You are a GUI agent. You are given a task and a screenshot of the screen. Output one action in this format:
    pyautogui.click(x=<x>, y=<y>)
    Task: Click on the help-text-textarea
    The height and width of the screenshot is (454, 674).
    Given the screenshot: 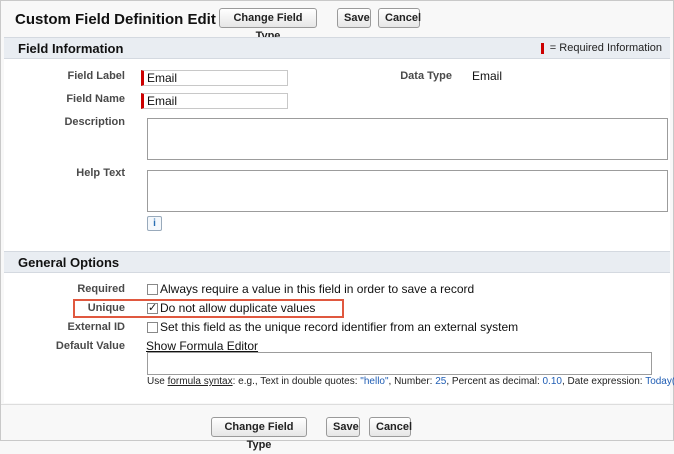 What is the action you would take?
    pyautogui.click(x=407, y=191)
    